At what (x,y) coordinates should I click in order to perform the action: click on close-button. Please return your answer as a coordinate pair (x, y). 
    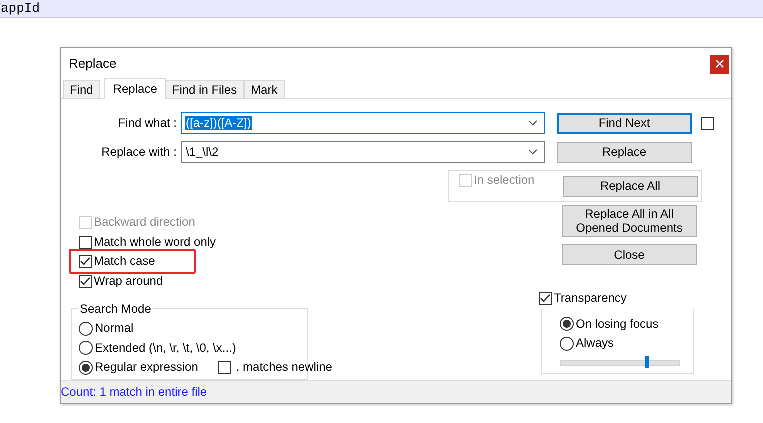
    Looking at the image, I should click on (719, 64).